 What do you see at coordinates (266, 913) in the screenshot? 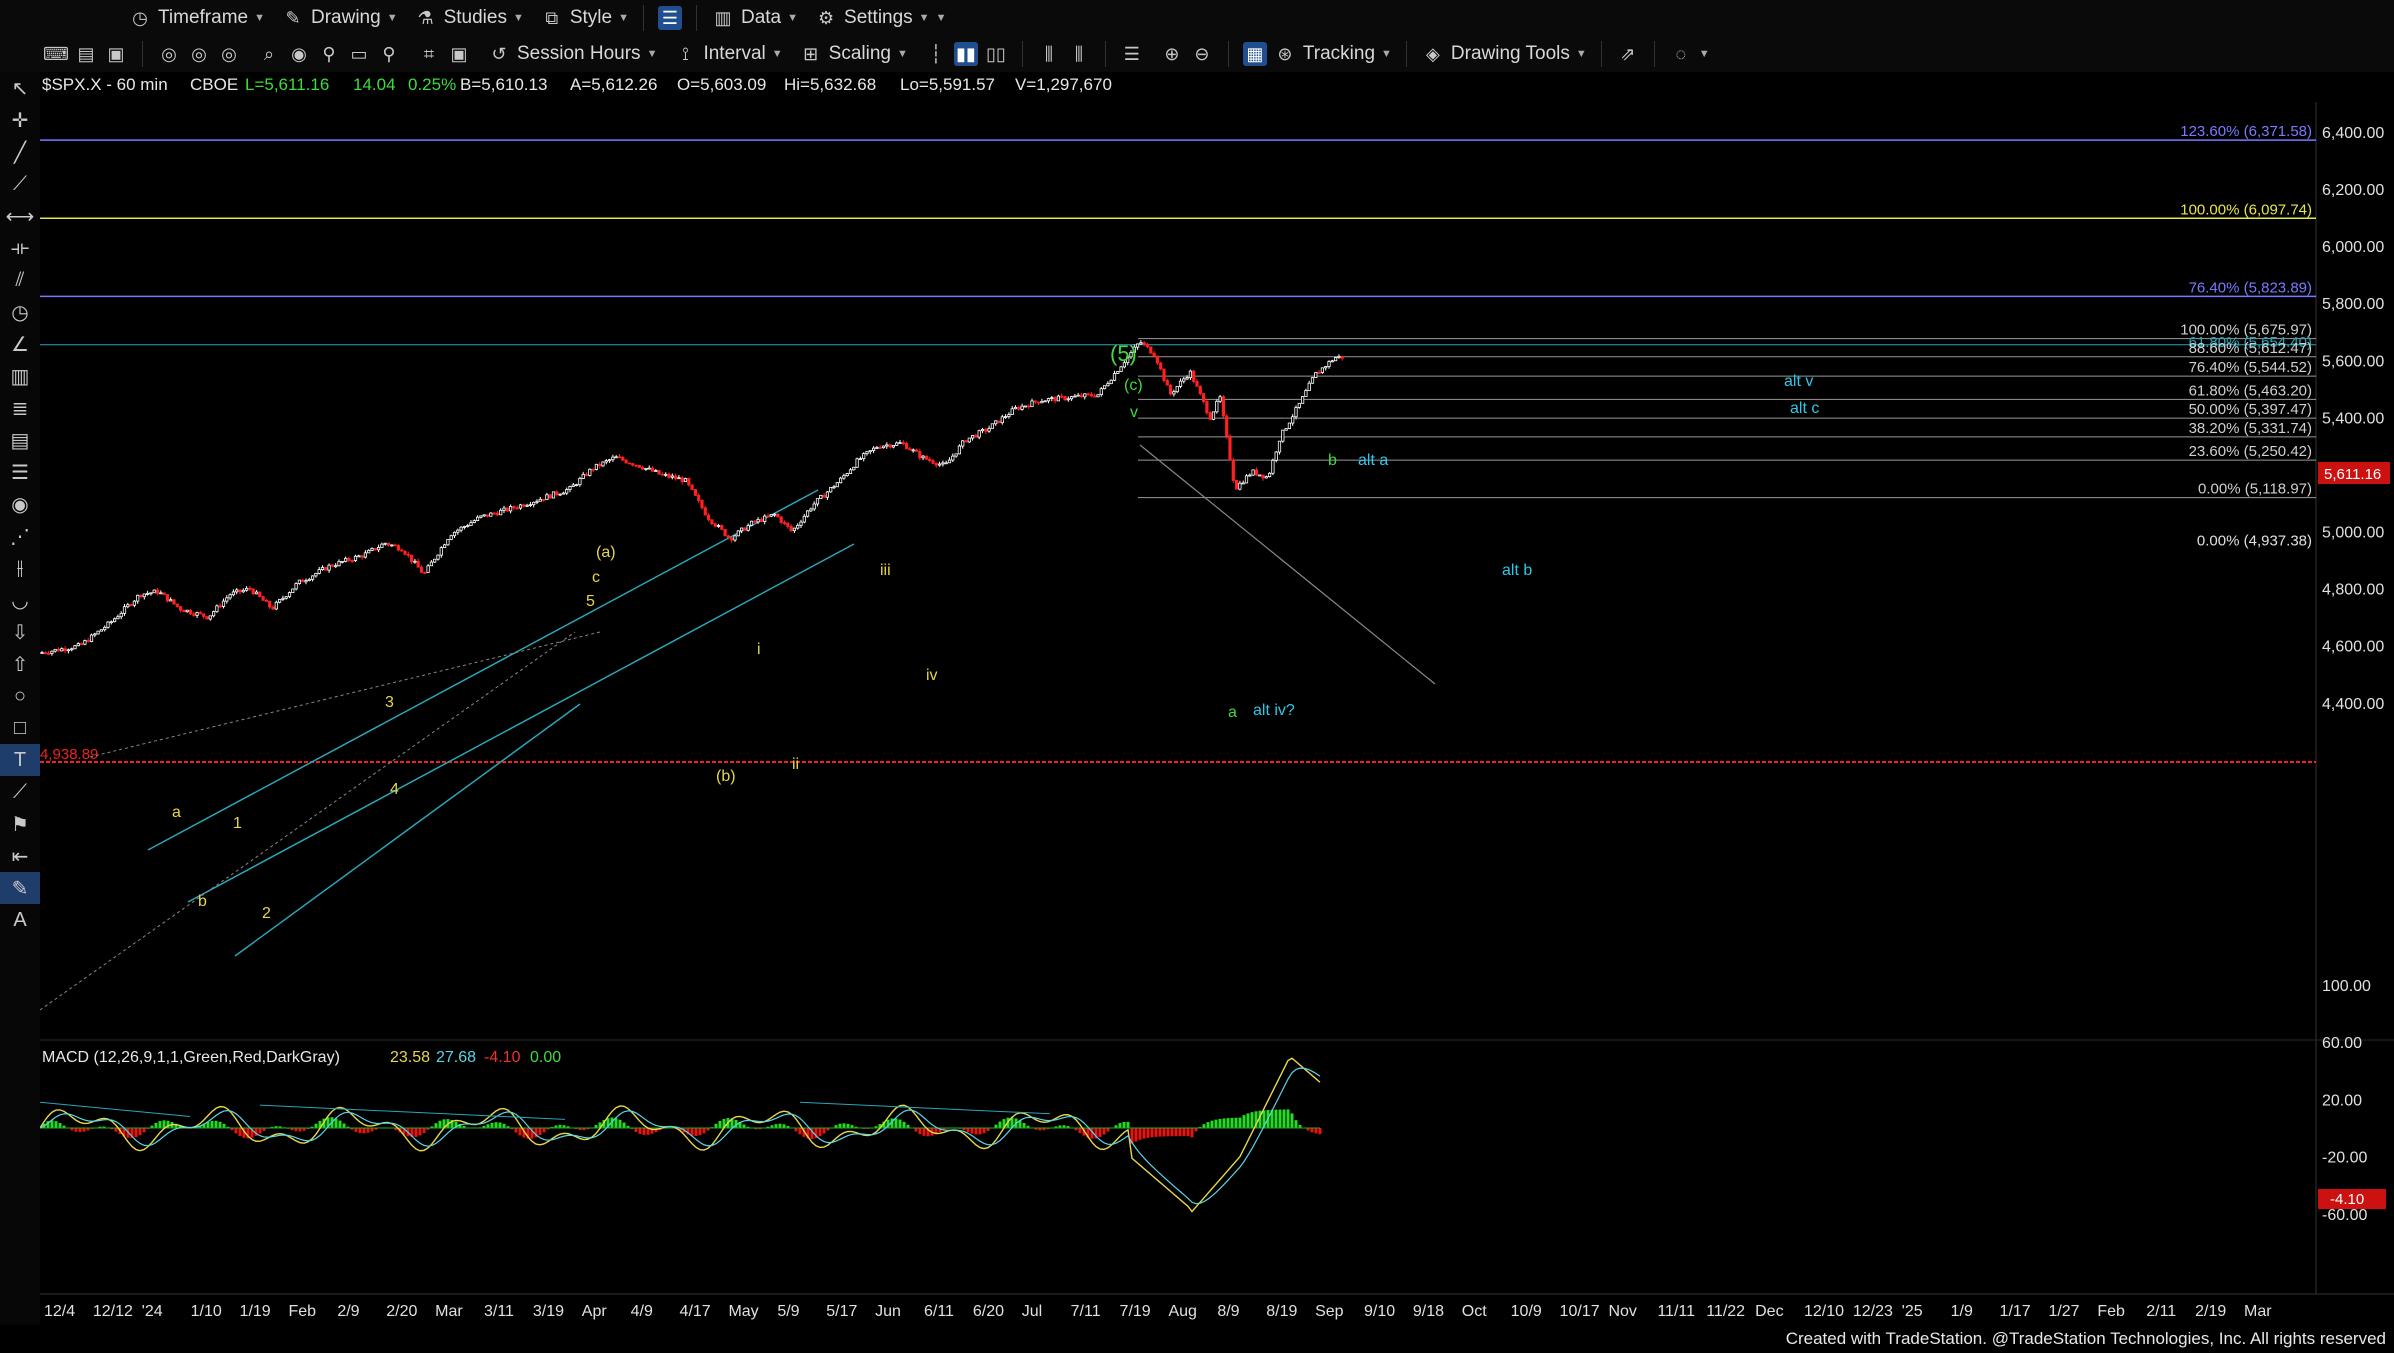
I see `wave-label-2: 2` at bounding box center [266, 913].